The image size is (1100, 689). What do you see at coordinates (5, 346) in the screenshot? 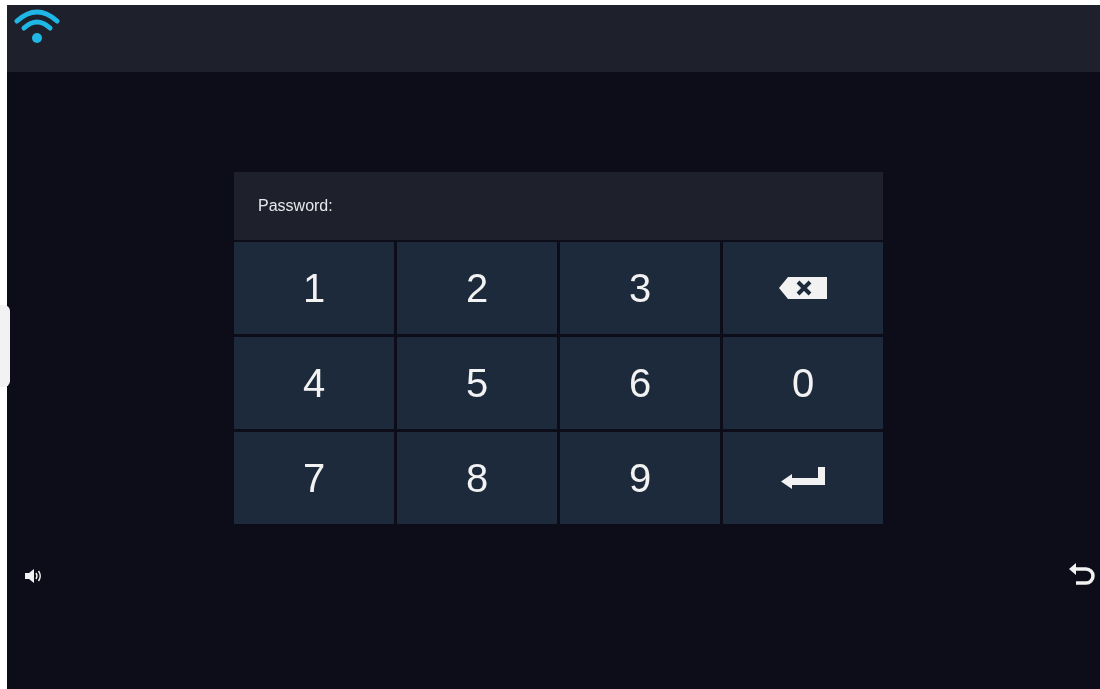
I see `side-handle` at bounding box center [5, 346].